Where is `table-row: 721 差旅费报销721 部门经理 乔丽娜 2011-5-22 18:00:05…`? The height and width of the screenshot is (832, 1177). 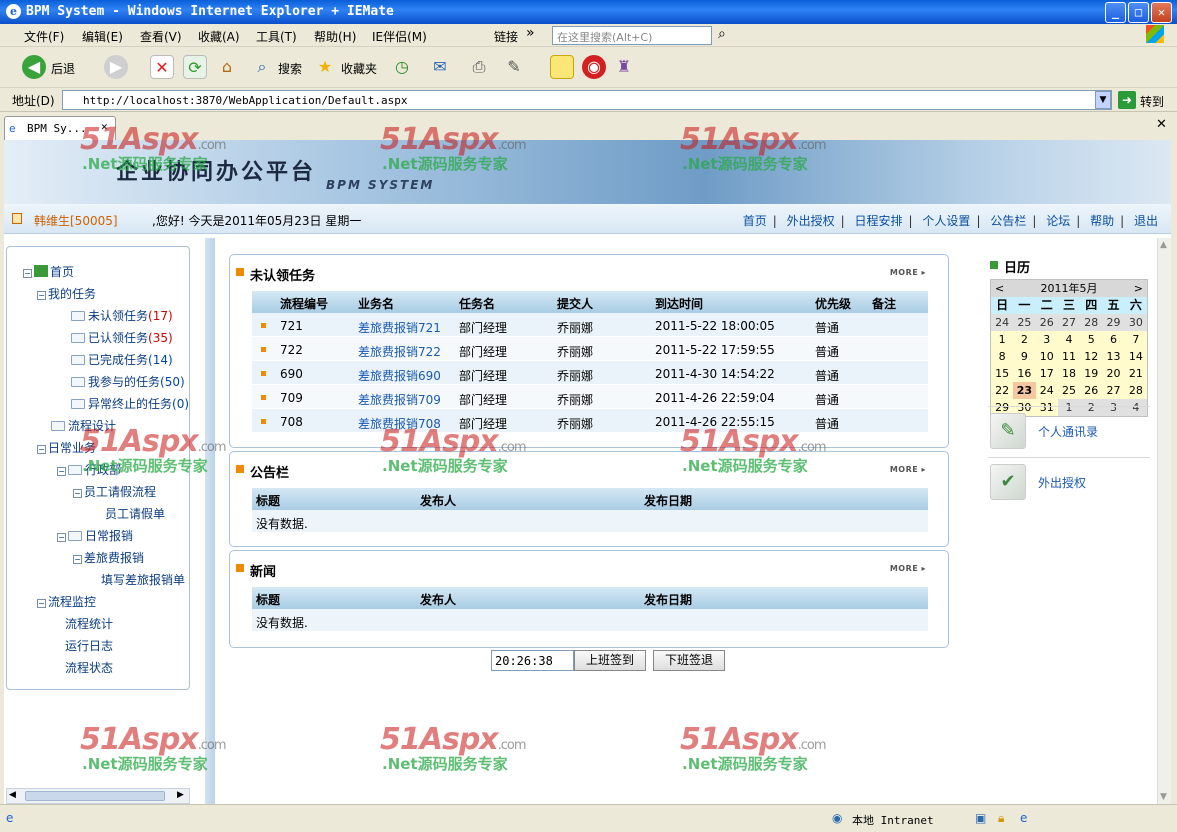 table-row: 721 差旅费报销721 部门经理 乔丽娜 2011-5-22 18:00:05… is located at coordinates (590, 325).